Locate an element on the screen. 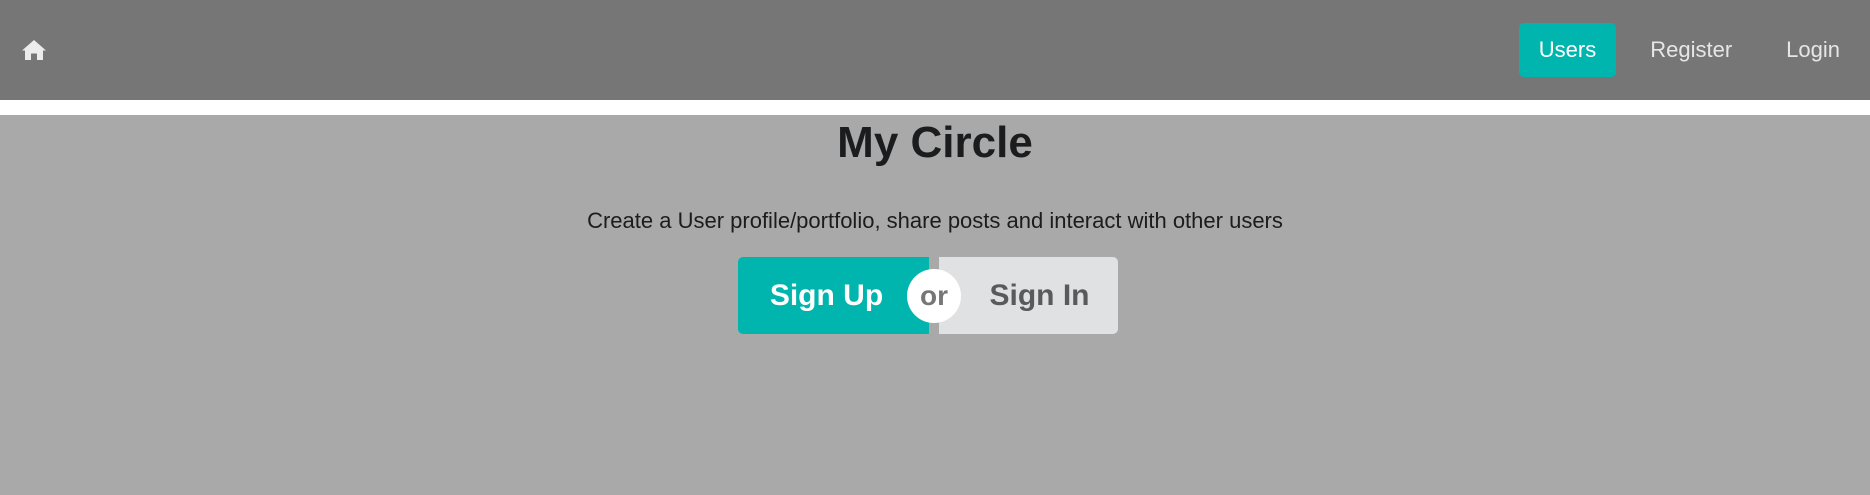 This screenshot has width=1870, height=495. nav-menu: Users Register Login is located at coordinates (1682, 50).